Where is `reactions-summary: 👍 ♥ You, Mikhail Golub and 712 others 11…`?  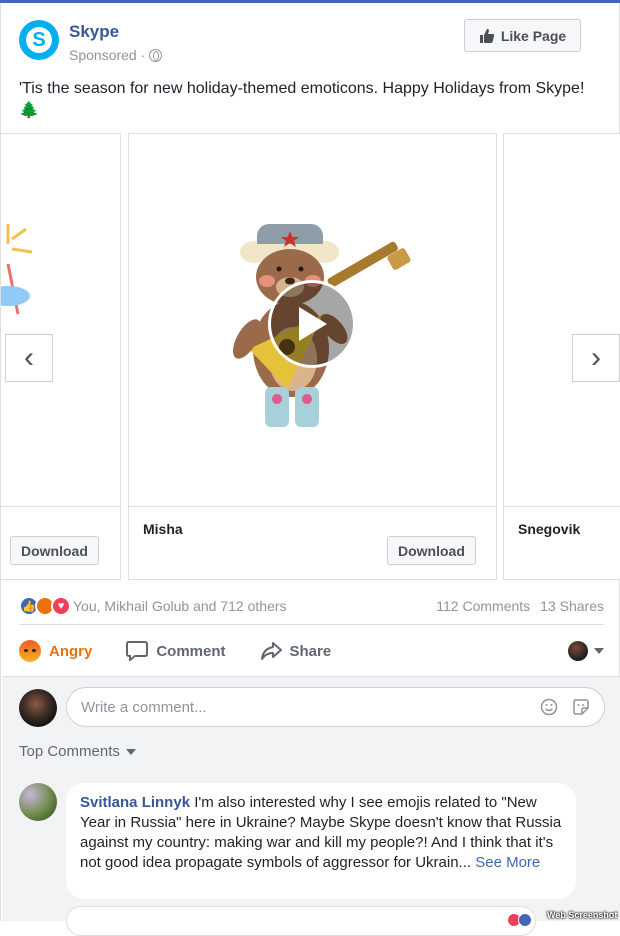
reactions-summary: 👍 ♥ You, Mikhail Golub and 712 others 11… is located at coordinates (311, 606).